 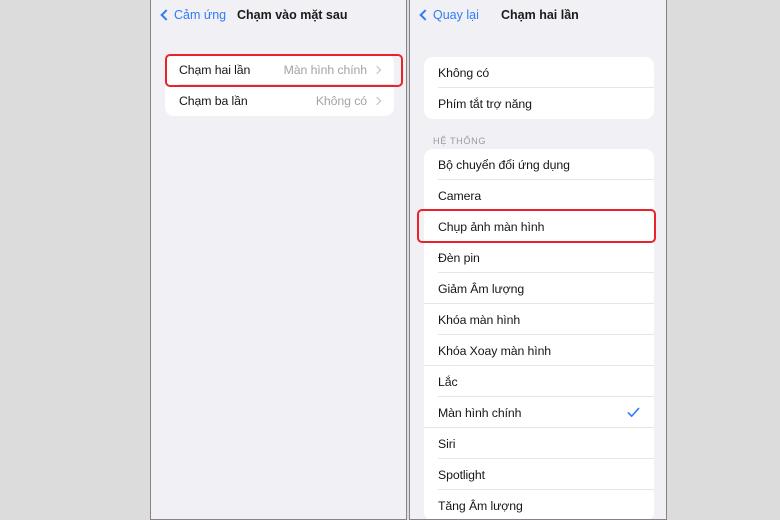 I want to click on list-item-accessibility-shortcut: Phím tắt trợ năng, so click(x=539, y=103).